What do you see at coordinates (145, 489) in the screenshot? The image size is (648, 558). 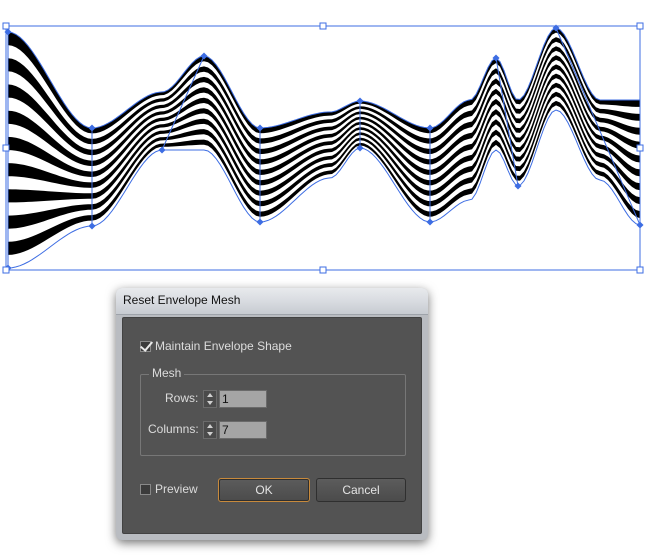 I see `preview-checkbox` at bounding box center [145, 489].